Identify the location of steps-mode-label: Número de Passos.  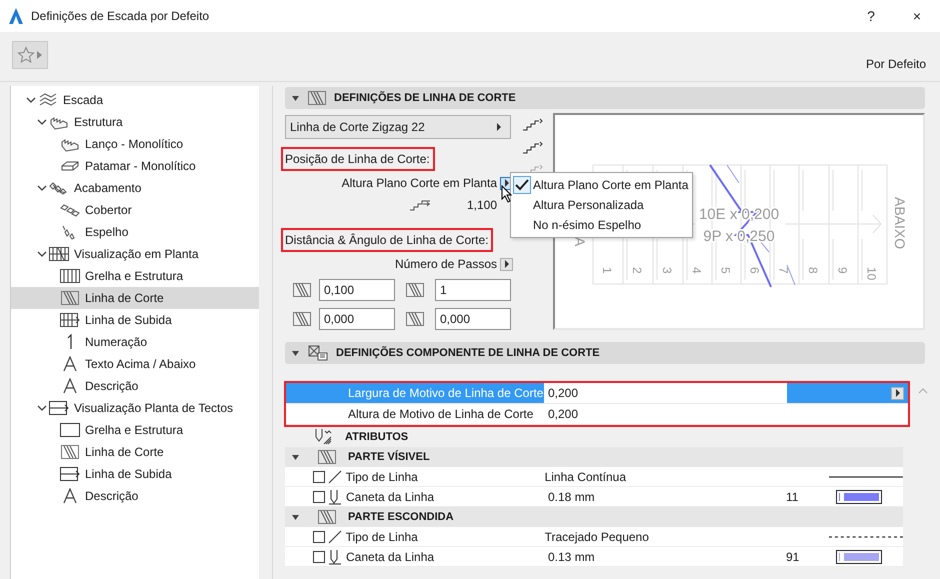
(445, 264).